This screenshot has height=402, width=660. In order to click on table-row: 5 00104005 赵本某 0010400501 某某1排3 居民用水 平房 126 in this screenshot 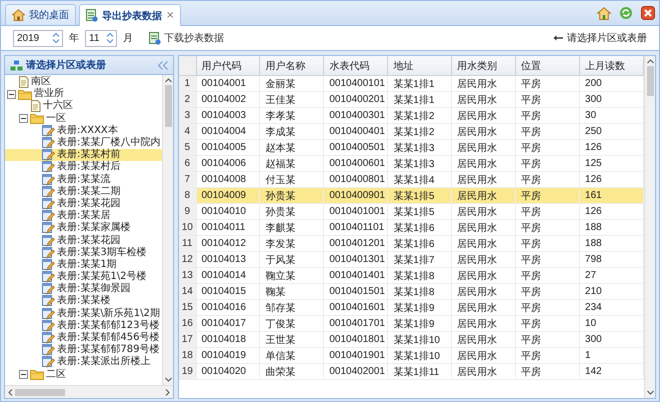, I will do `click(411, 148)`.